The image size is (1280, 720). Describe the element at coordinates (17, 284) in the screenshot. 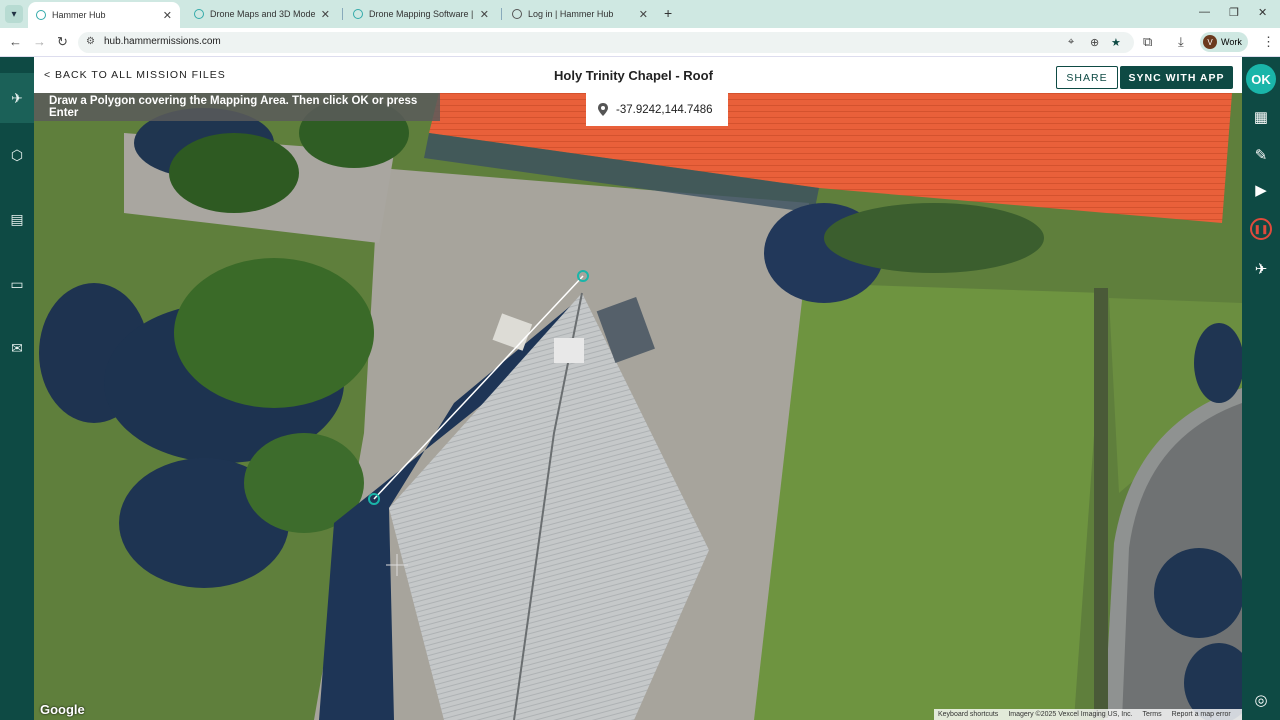

I see `list-card-icon: ▭` at that location.